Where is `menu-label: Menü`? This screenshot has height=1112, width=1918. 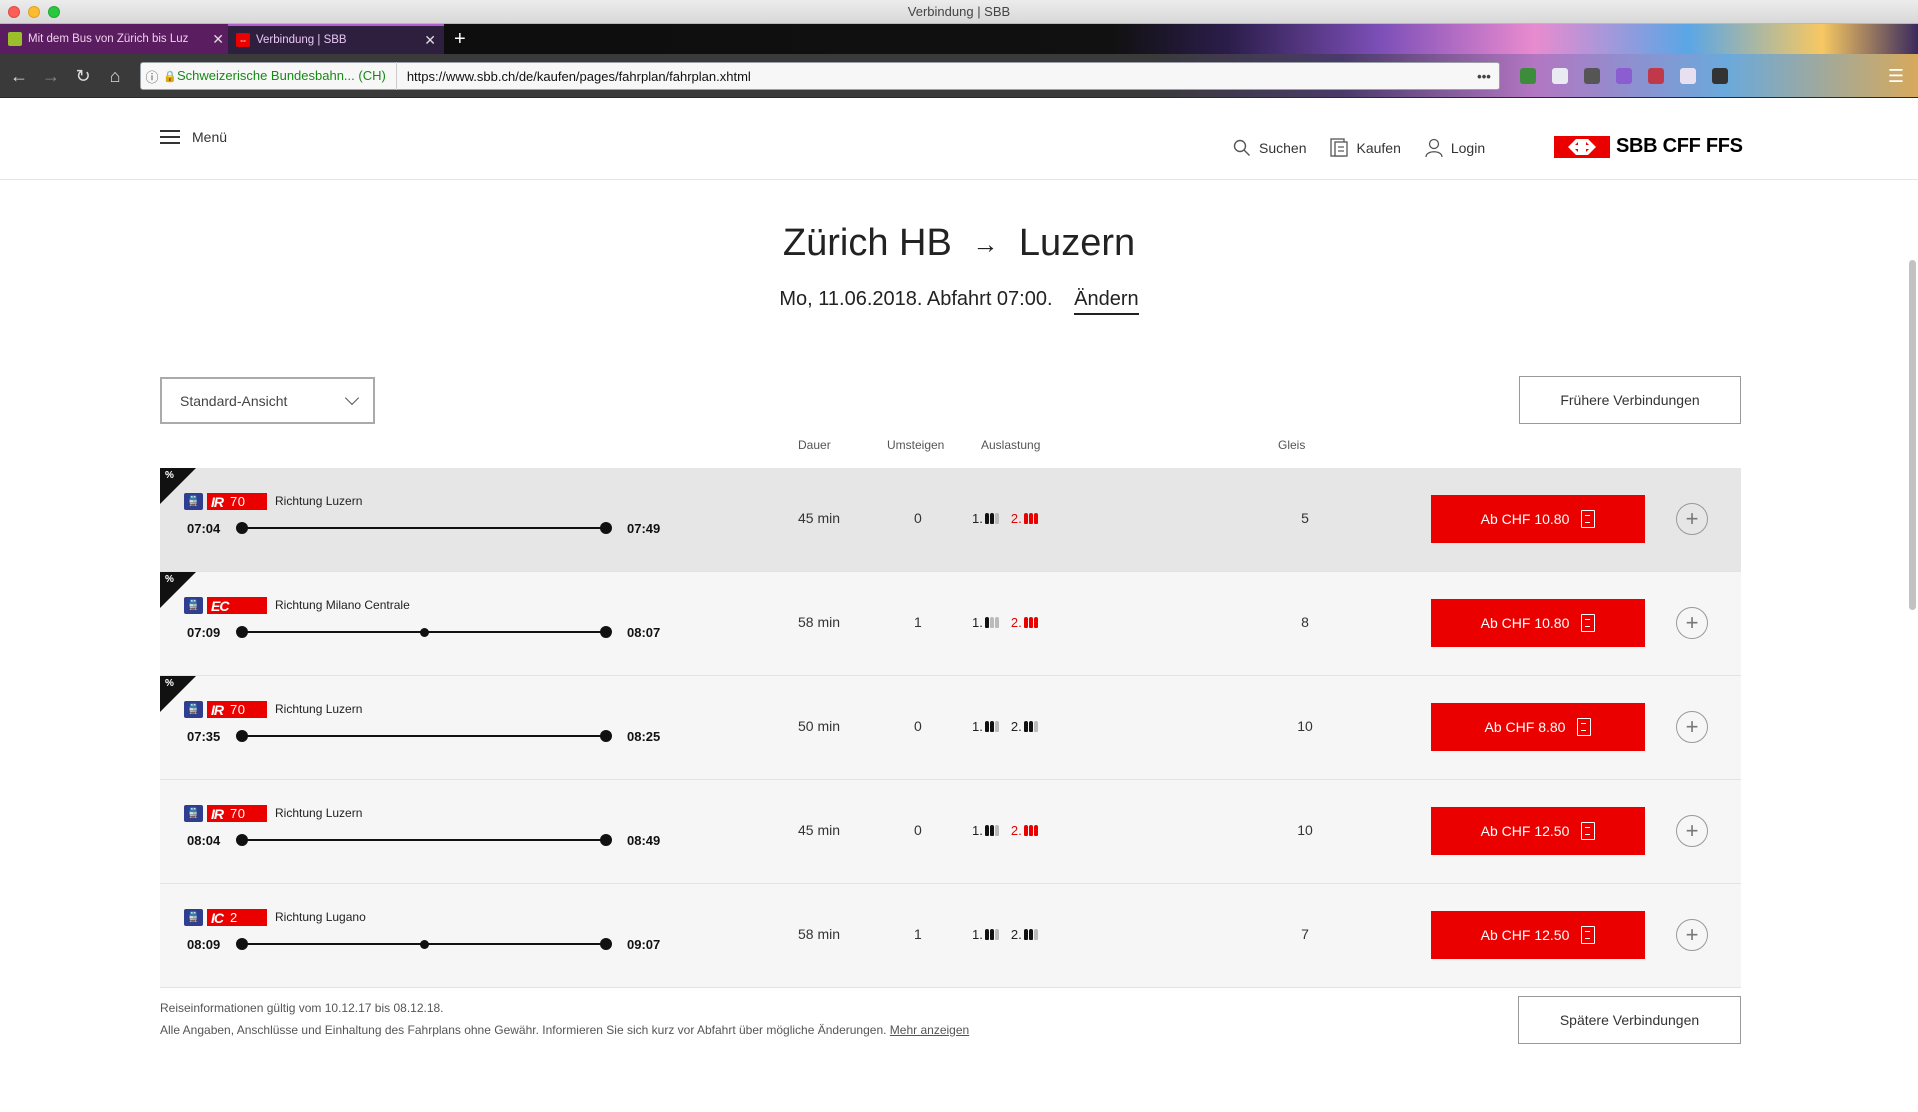
menu-label: Menü is located at coordinates (210, 137).